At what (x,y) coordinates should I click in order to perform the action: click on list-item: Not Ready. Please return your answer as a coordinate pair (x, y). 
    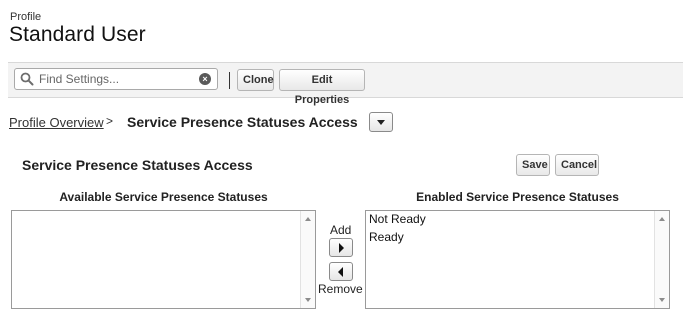
    Looking at the image, I should click on (397, 219).